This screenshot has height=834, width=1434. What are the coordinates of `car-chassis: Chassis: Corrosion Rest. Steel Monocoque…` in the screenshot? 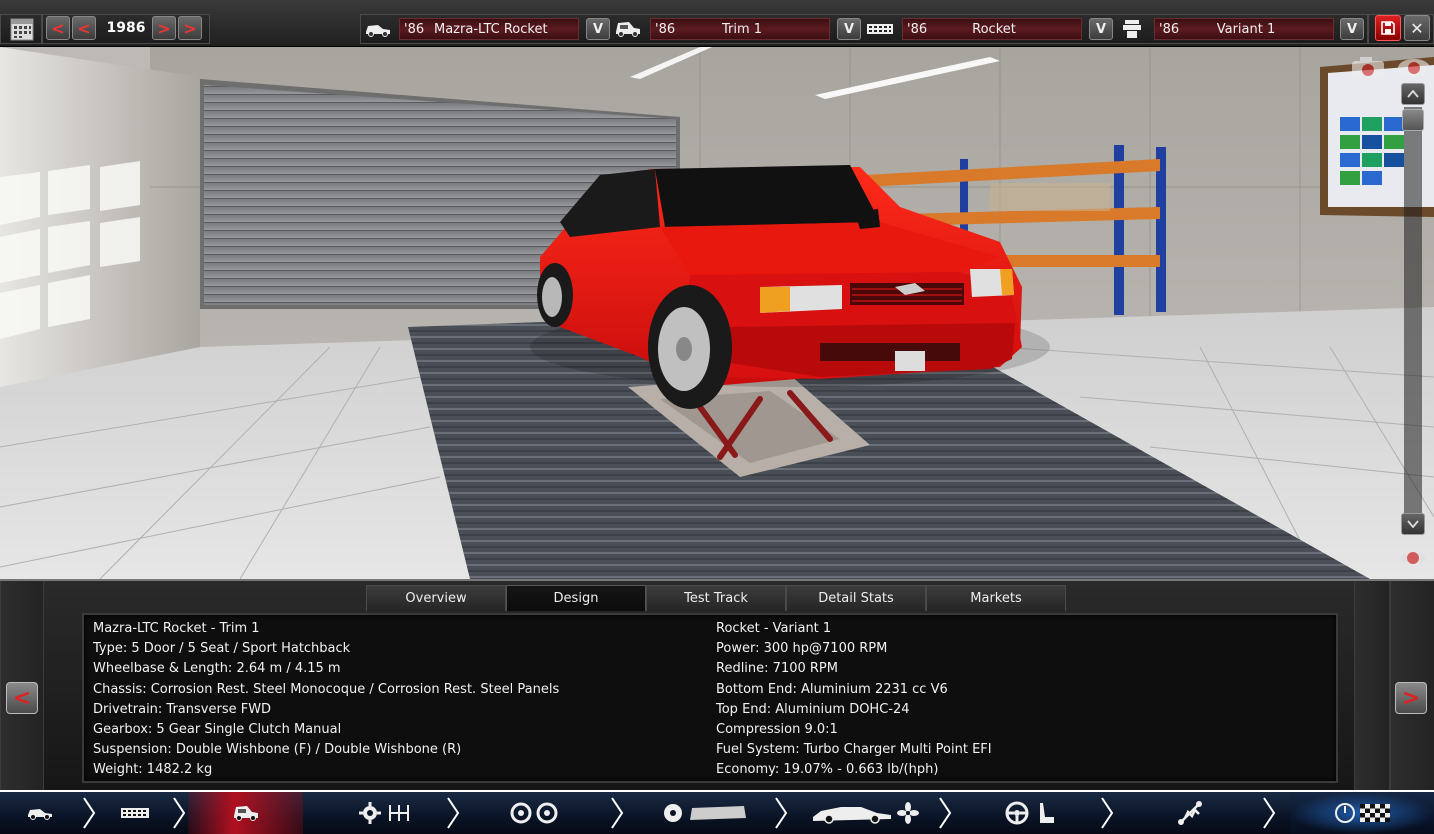 It's located at (326, 689).